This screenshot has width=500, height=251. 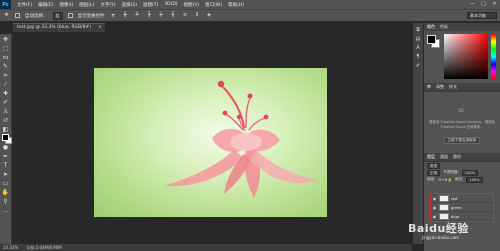 I want to click on distribute-icon: ≡, so click(x=185, y=15).